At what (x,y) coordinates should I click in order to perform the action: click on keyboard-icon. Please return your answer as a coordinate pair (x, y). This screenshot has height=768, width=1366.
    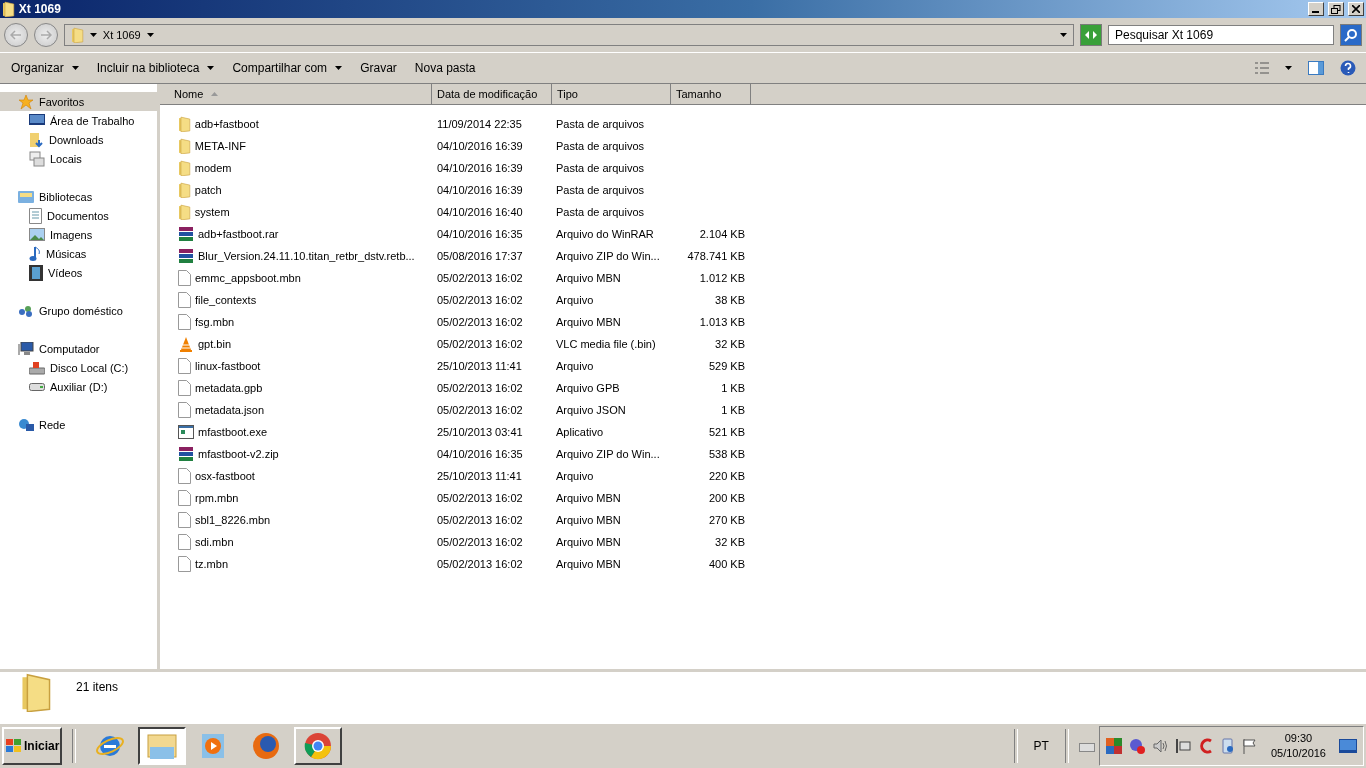
    Looking at the image, I should click on (1086, 746).